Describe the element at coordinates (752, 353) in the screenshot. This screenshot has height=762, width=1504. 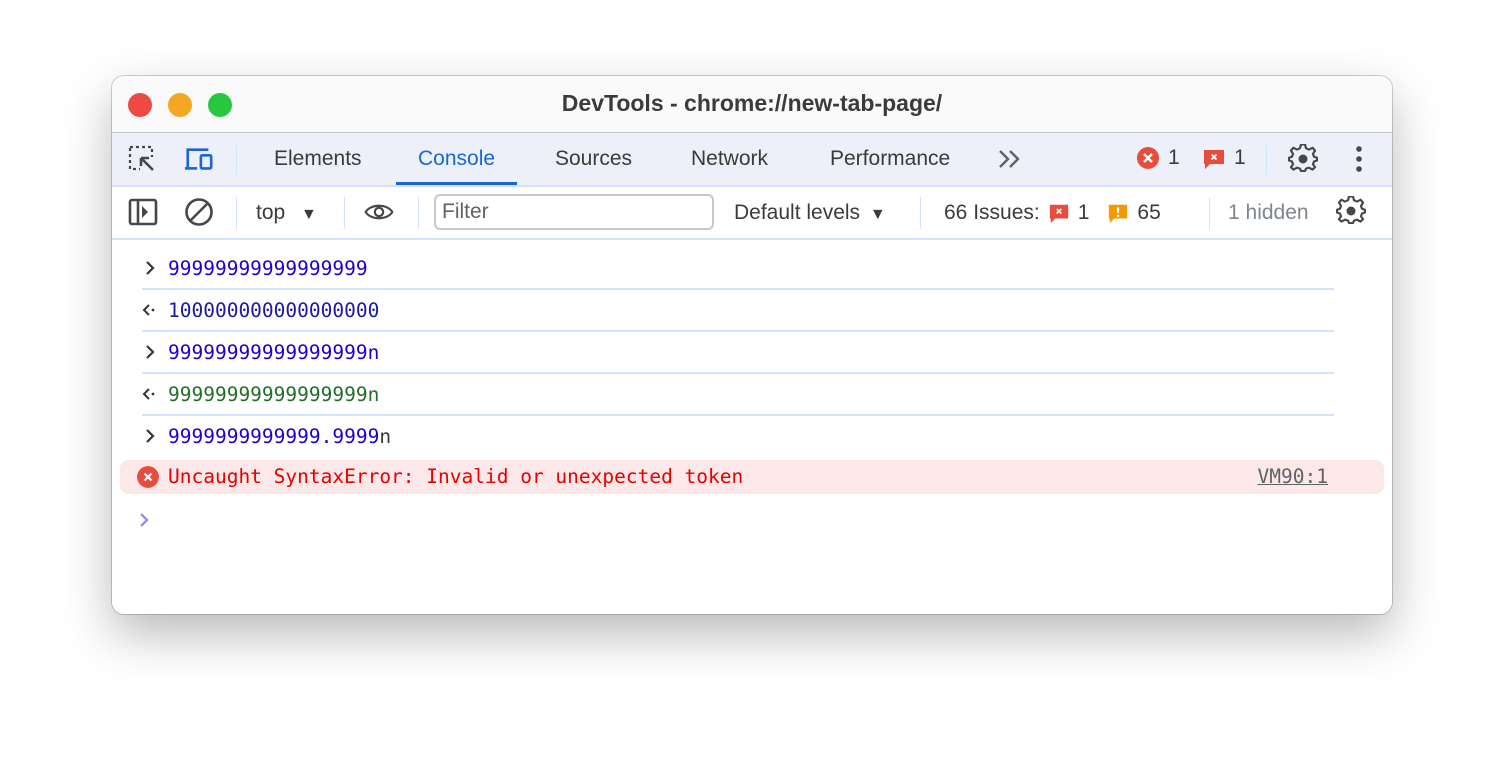
I see `console-input-row: 99999999999999999n` at that location.